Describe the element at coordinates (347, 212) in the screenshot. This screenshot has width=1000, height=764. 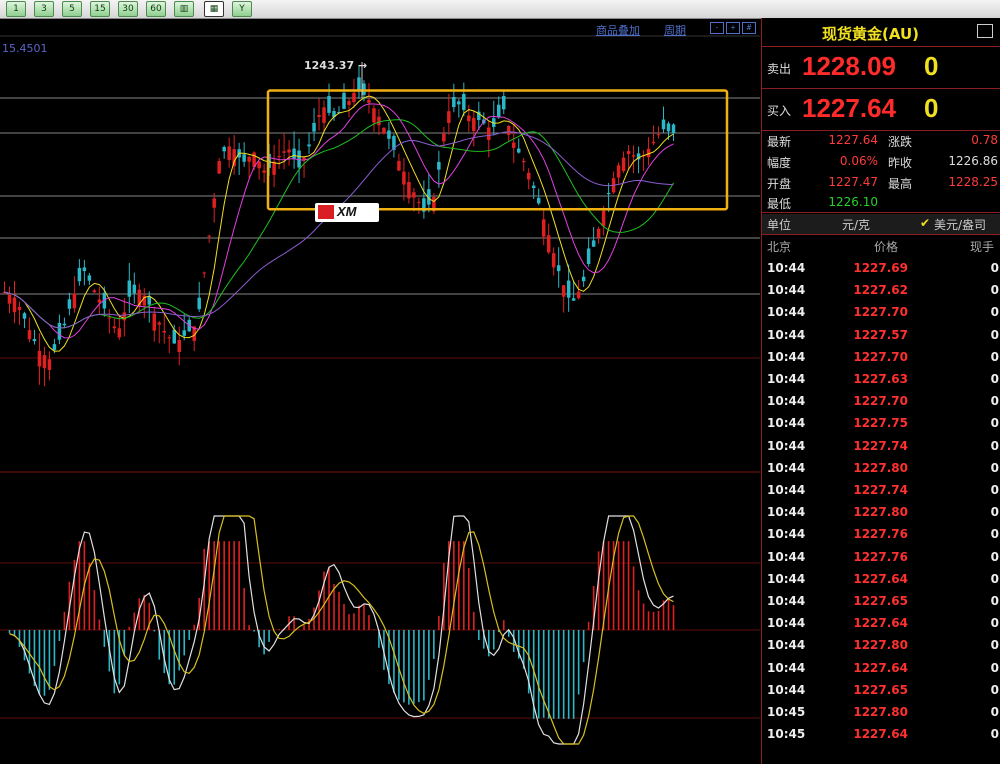
I see `xm-logo: XM` at that location.